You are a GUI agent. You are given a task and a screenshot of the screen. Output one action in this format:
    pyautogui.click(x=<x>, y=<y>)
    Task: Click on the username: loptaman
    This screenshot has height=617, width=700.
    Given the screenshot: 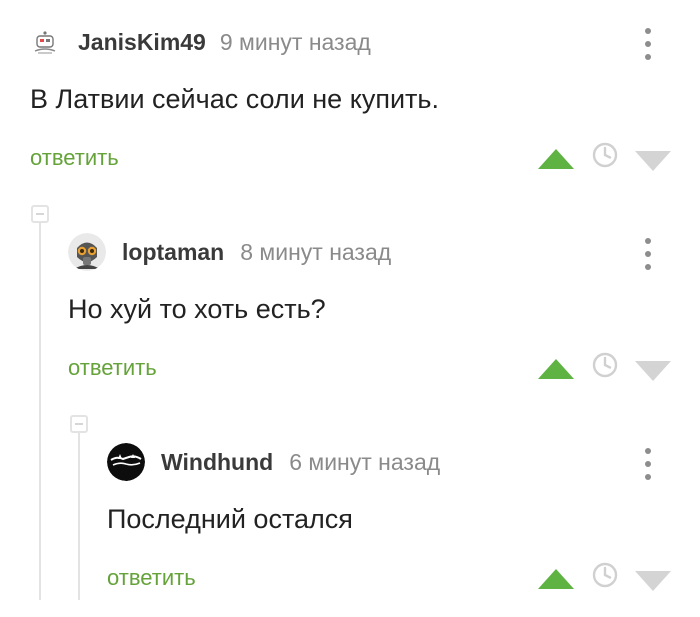 What is the action you would take?
    pyautogui.click(x=173, y=252)
    